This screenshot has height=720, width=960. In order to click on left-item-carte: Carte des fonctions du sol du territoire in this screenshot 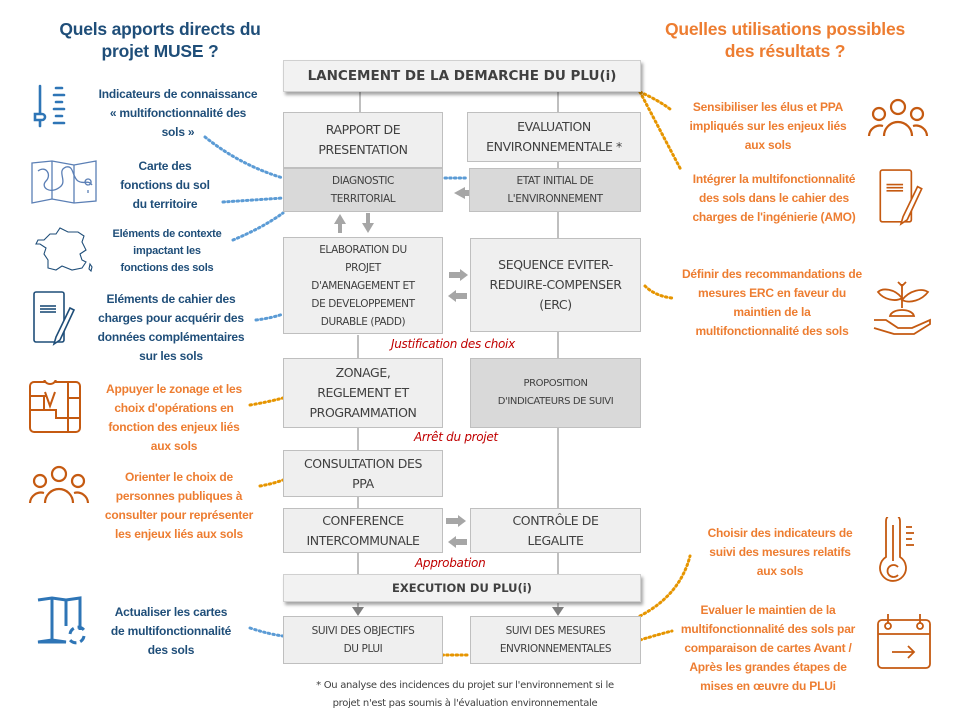, I will do `click(165, 185)`.